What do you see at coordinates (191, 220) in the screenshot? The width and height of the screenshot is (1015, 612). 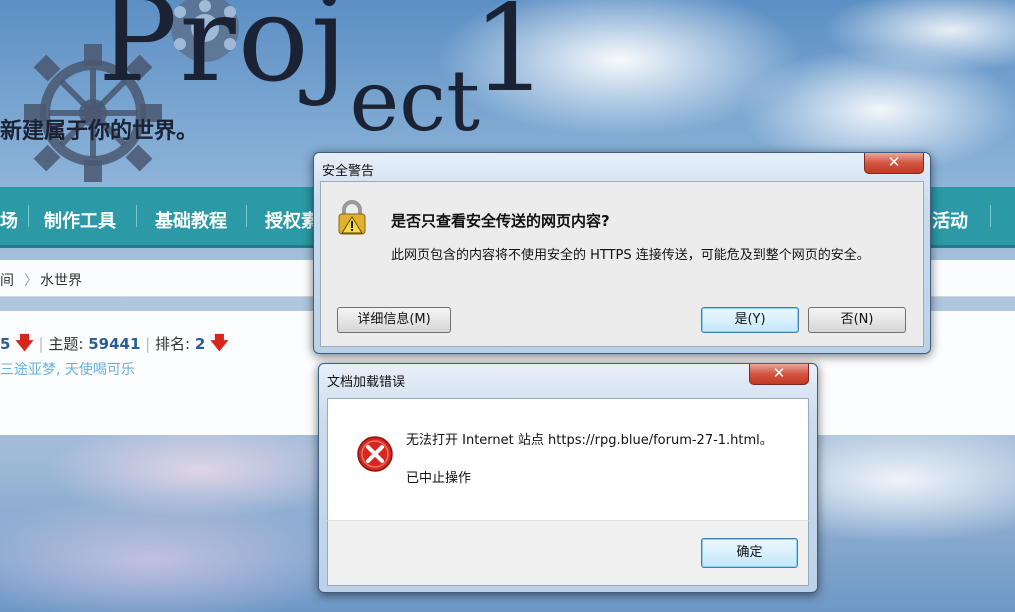 I see `nav-item-tutorials: 基础教程` at bounding box center [191, 220].